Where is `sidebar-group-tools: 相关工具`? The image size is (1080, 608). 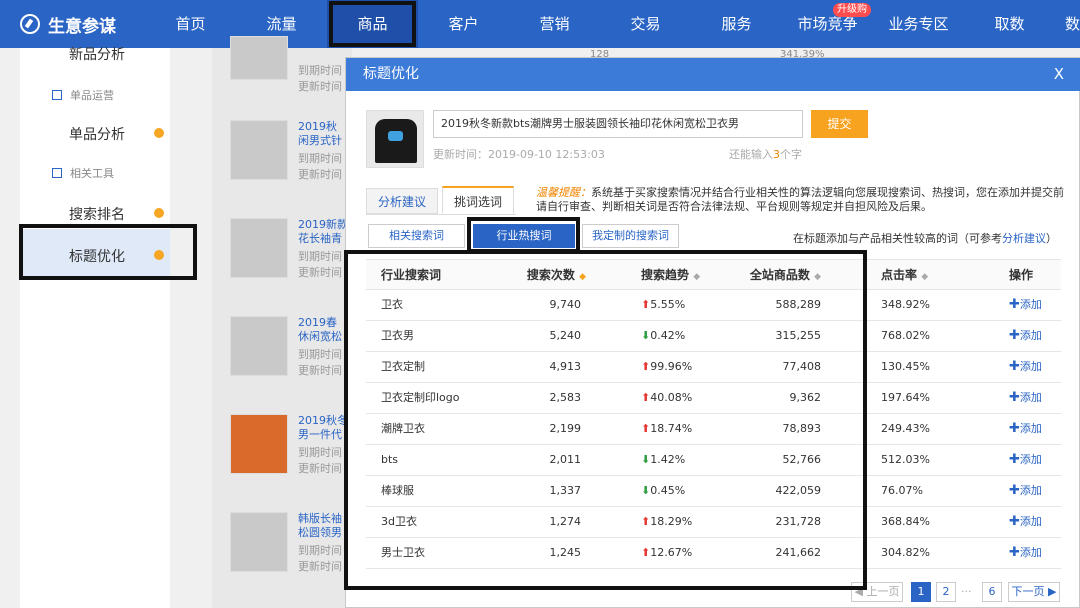
sidebar-group-tools: 相关工具 is located at coordinates (95, 174).